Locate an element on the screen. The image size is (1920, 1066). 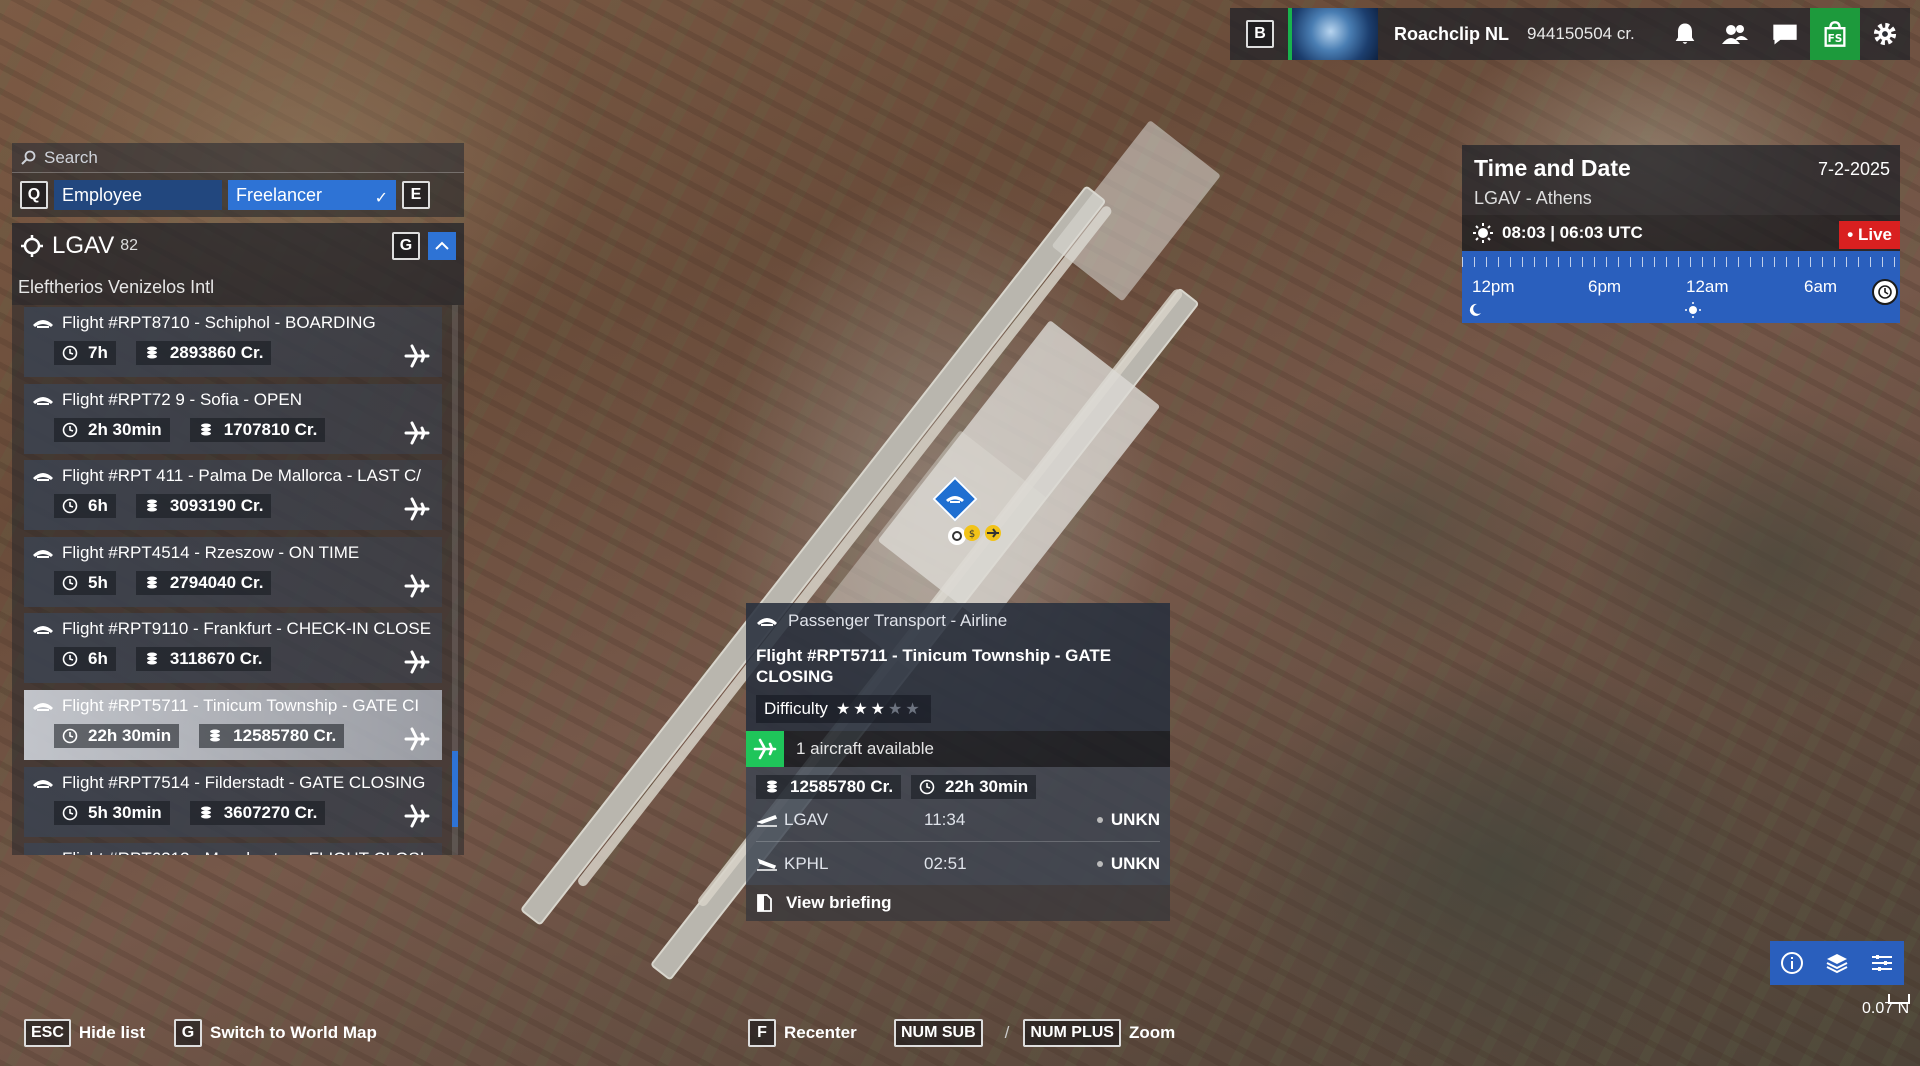
shop-button: FS is located at coordinates (1835, 34).